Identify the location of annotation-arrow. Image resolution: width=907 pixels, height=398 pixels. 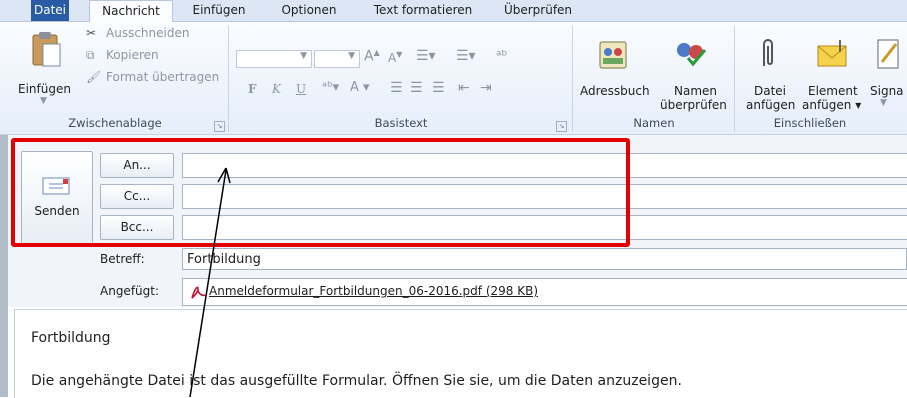
(210, 282).